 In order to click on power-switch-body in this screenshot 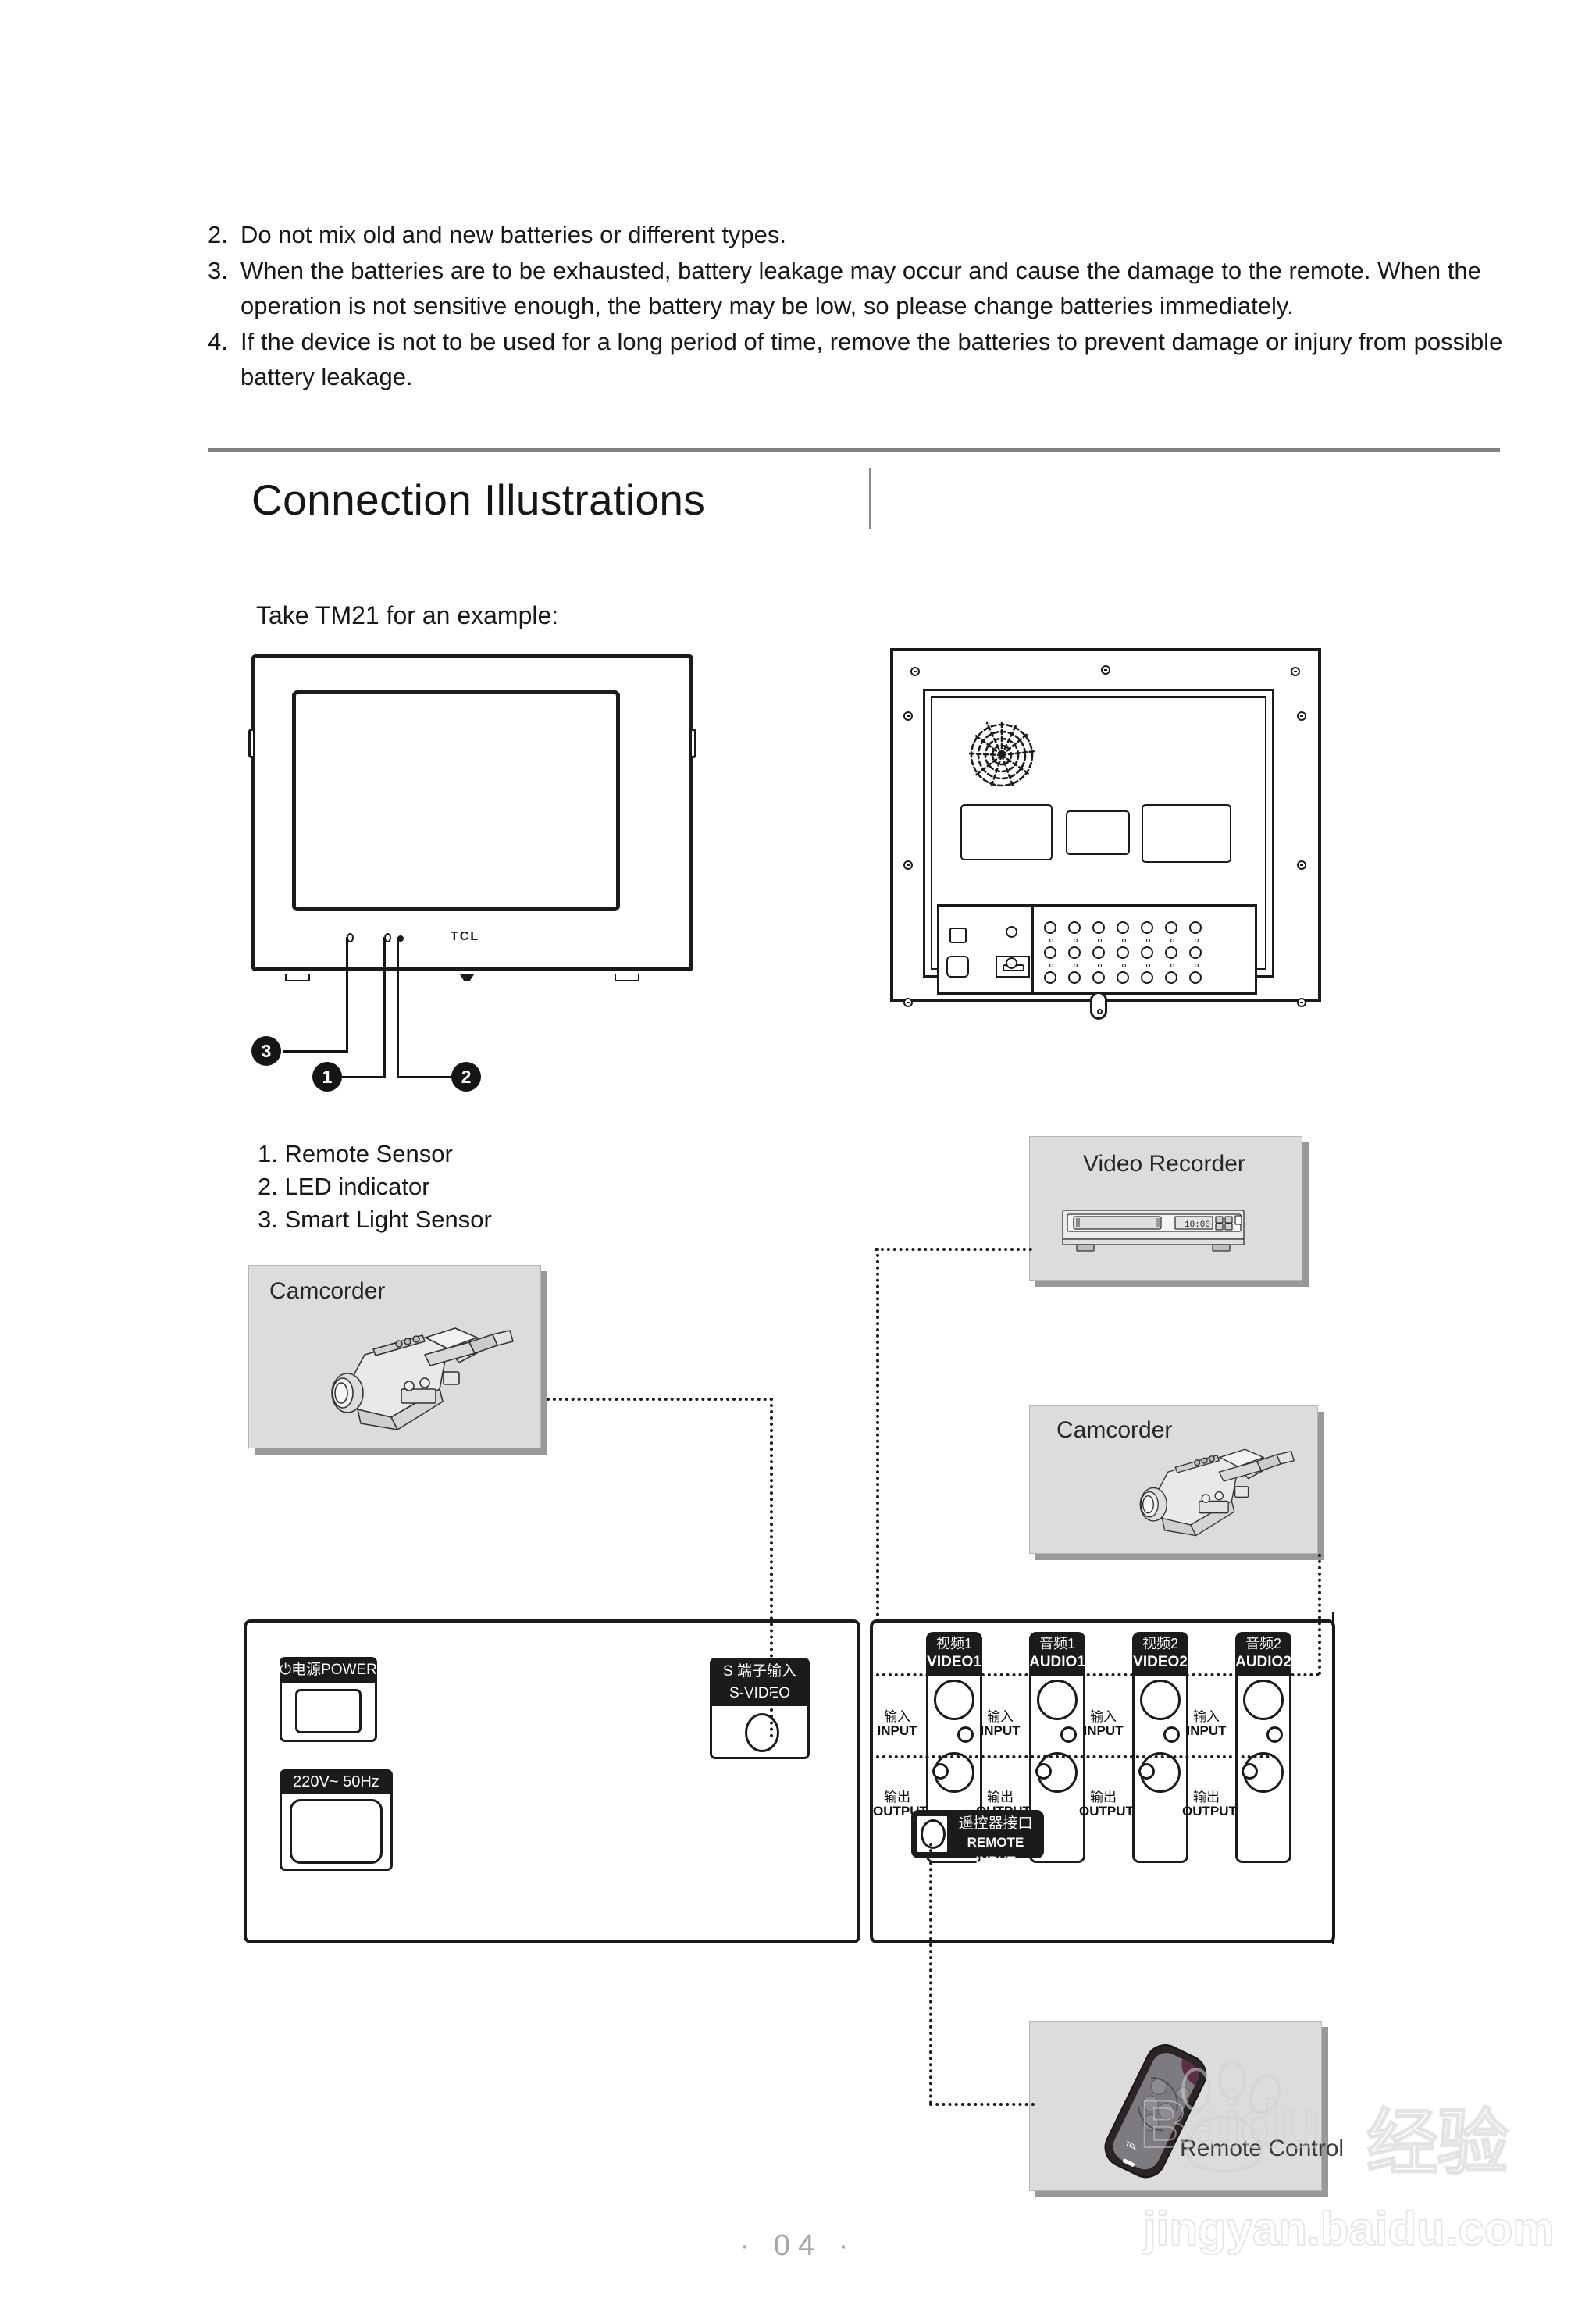, I will do `click(328, 1712)`.